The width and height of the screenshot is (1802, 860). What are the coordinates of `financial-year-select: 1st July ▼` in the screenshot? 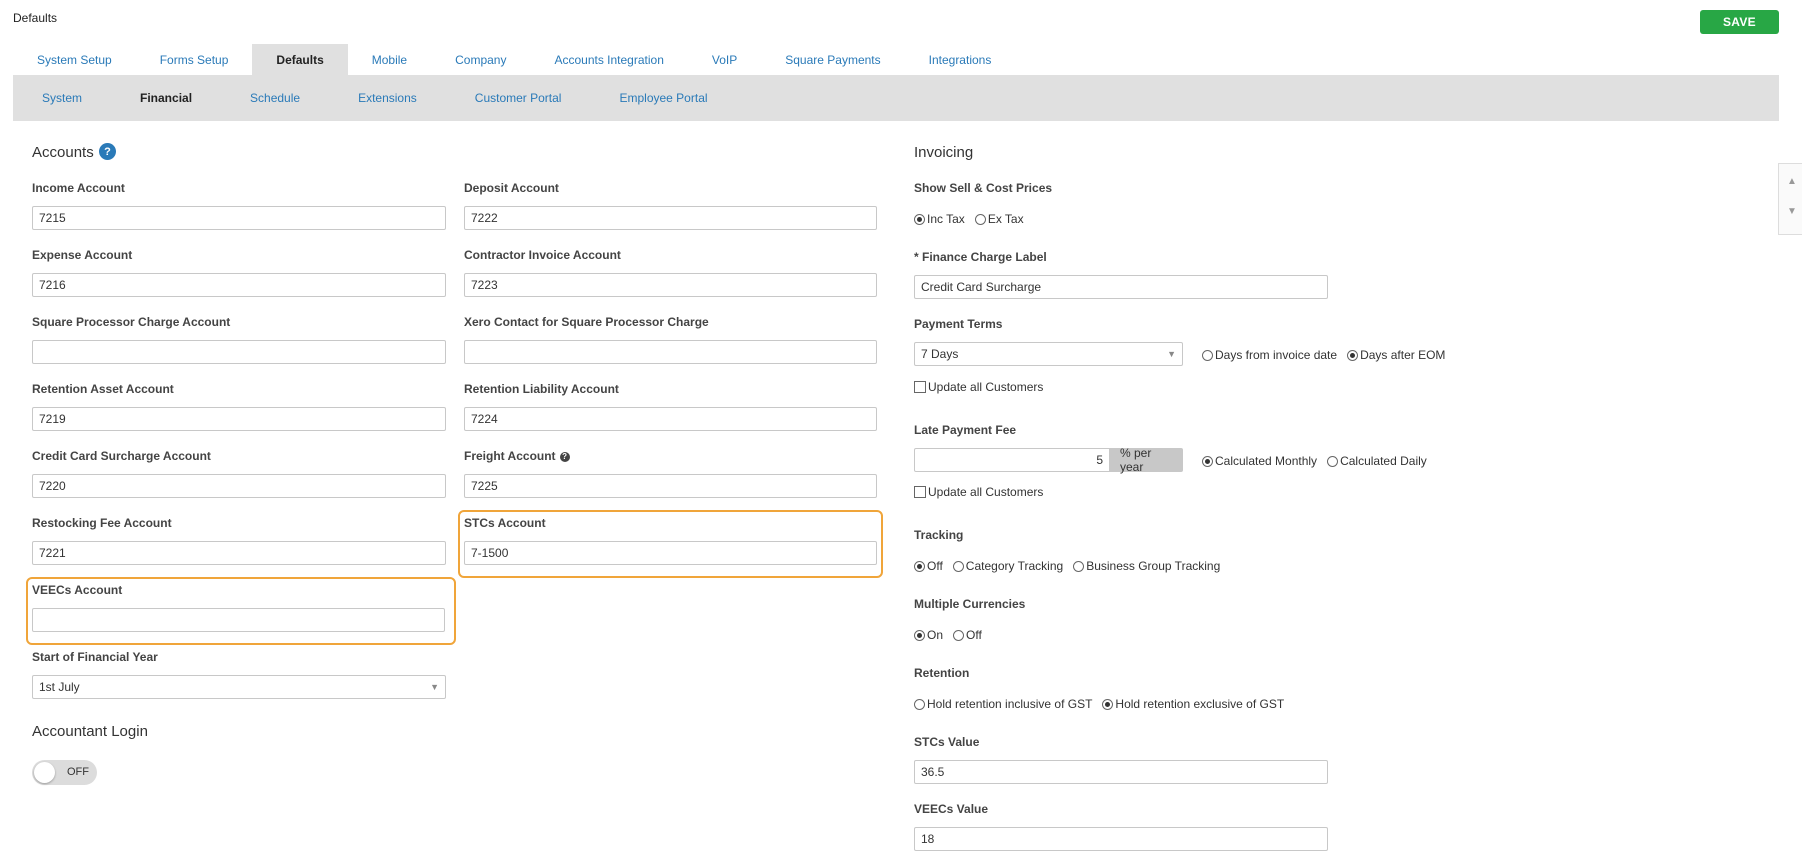 It's located at (239, 687).